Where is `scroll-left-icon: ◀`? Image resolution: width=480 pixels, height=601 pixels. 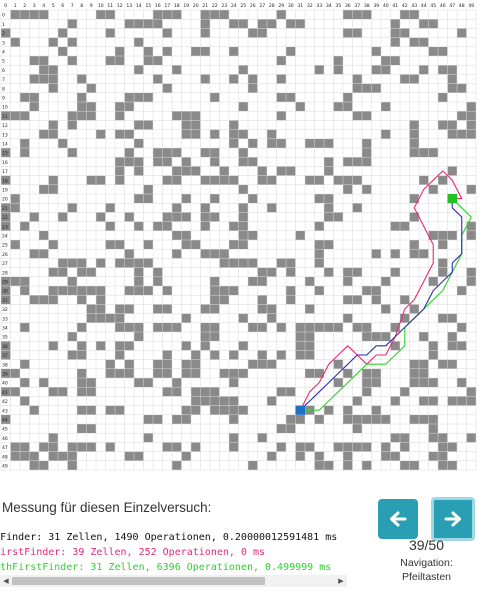
scroll-left-icon: ◀ is located at coordinates (6, 581).